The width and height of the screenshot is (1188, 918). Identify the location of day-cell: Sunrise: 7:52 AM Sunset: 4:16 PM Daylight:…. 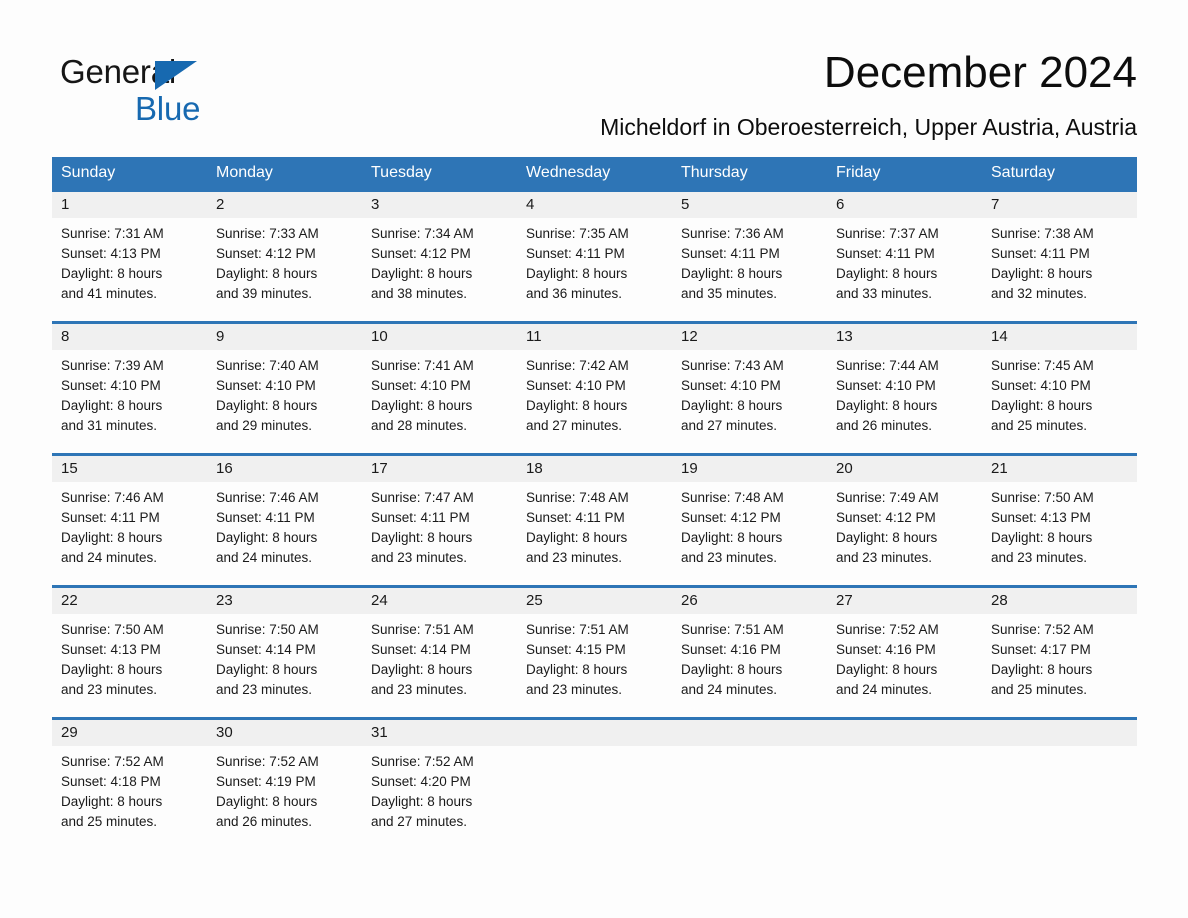
(904, 661).